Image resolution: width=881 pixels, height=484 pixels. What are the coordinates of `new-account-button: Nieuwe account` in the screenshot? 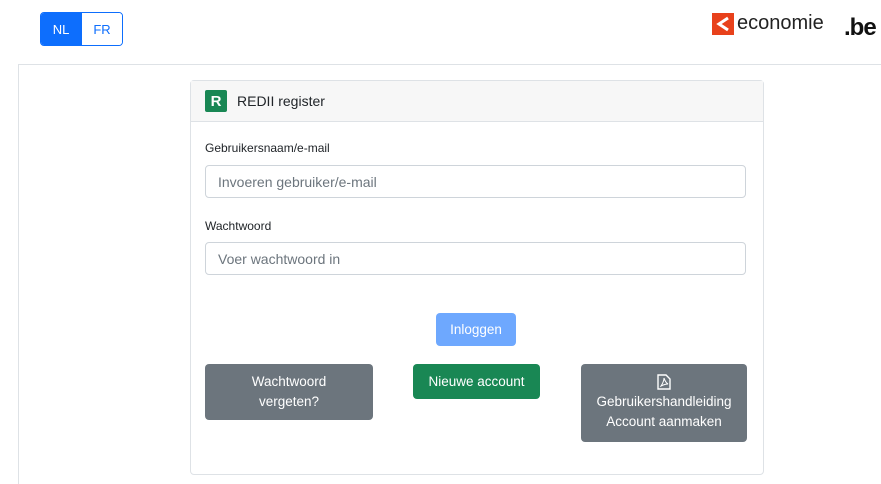 It's located at (476, 381).